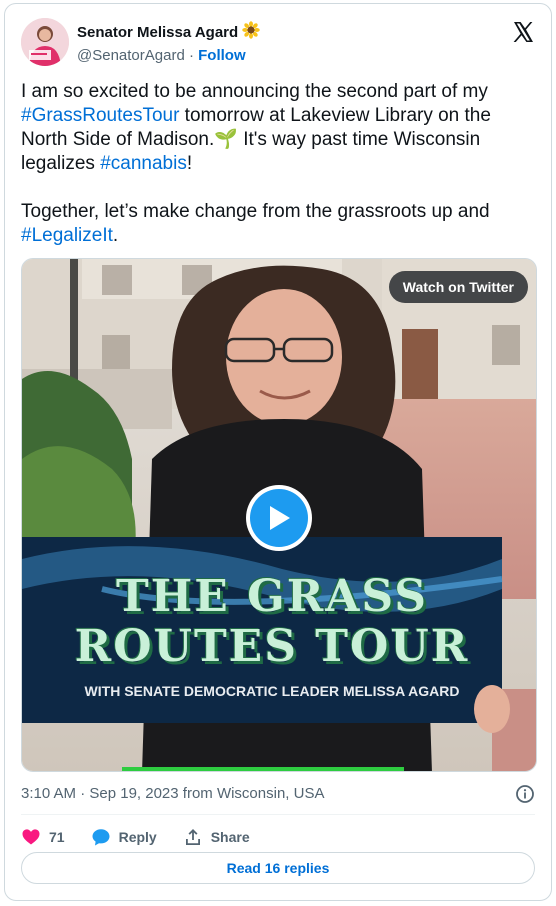 This screenshot has height=906, width=556. I want to click on follow-button: Follow, so click(222, 55).